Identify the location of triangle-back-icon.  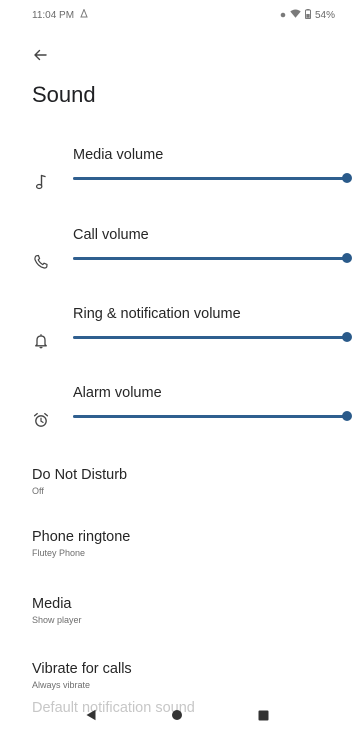
(91, 715).